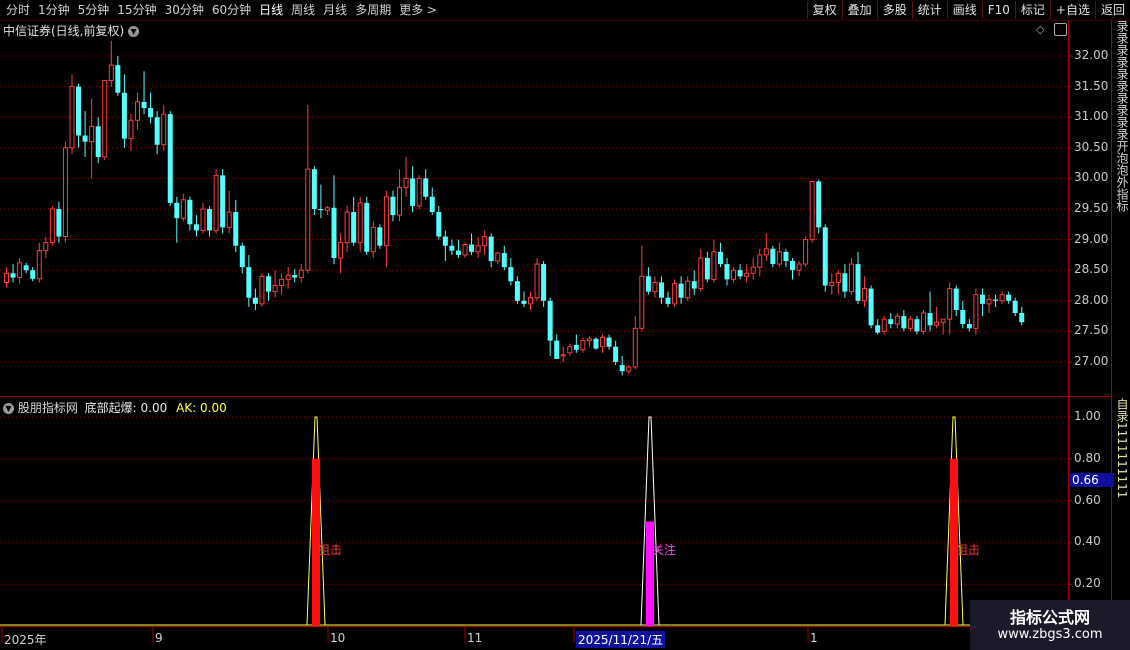 The image size is (1130, 650). Describe the element at coordinates (475, 638) in the screenshot. I see `date-label: 11` at that location.